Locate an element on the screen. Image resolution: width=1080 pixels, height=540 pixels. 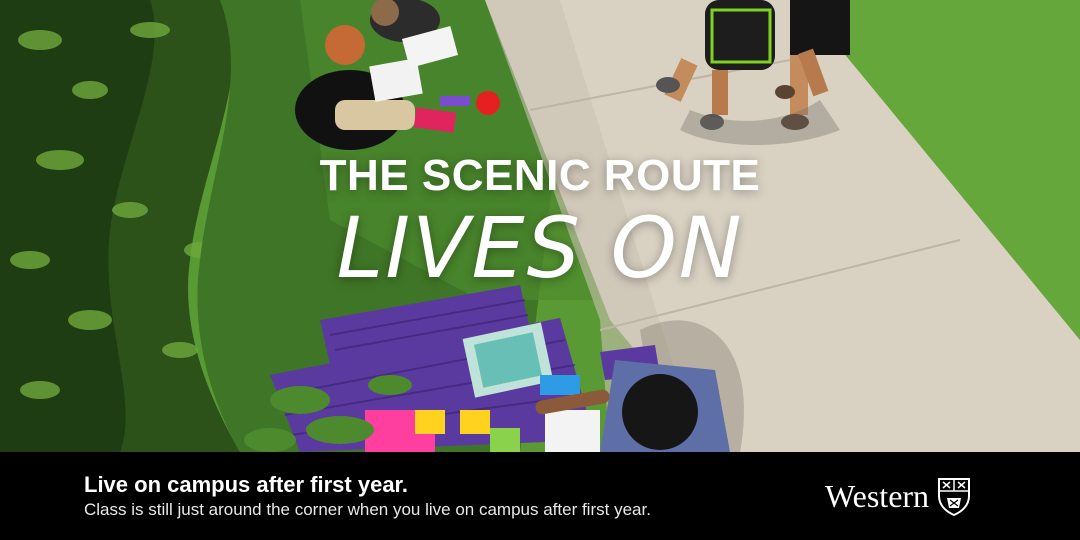
footer-title: Live on campus after first year. is located at coordinates (246, 484).